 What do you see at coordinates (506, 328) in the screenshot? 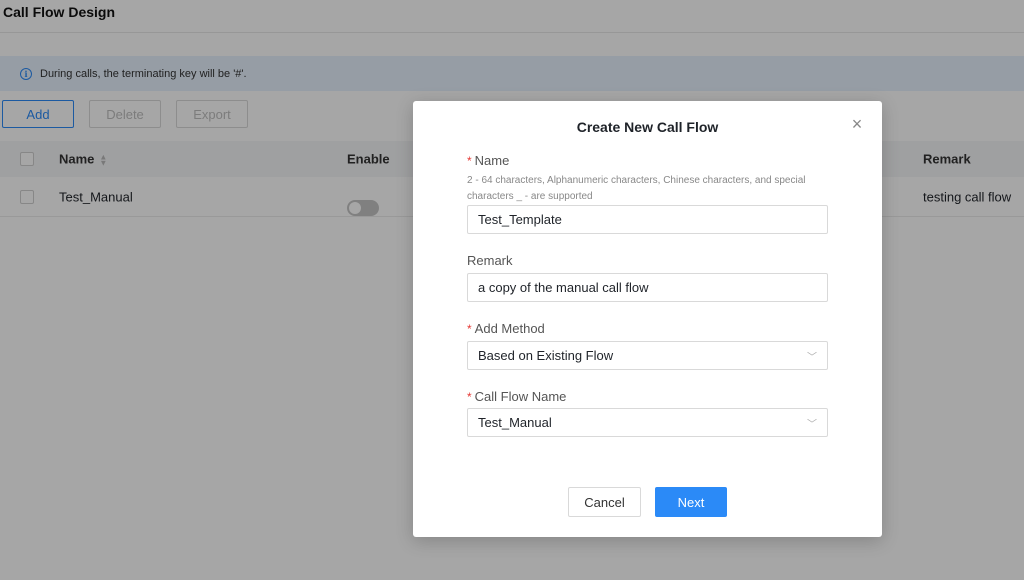
I see `add-method-label: * Add Method` at bounding box center [506, 328].